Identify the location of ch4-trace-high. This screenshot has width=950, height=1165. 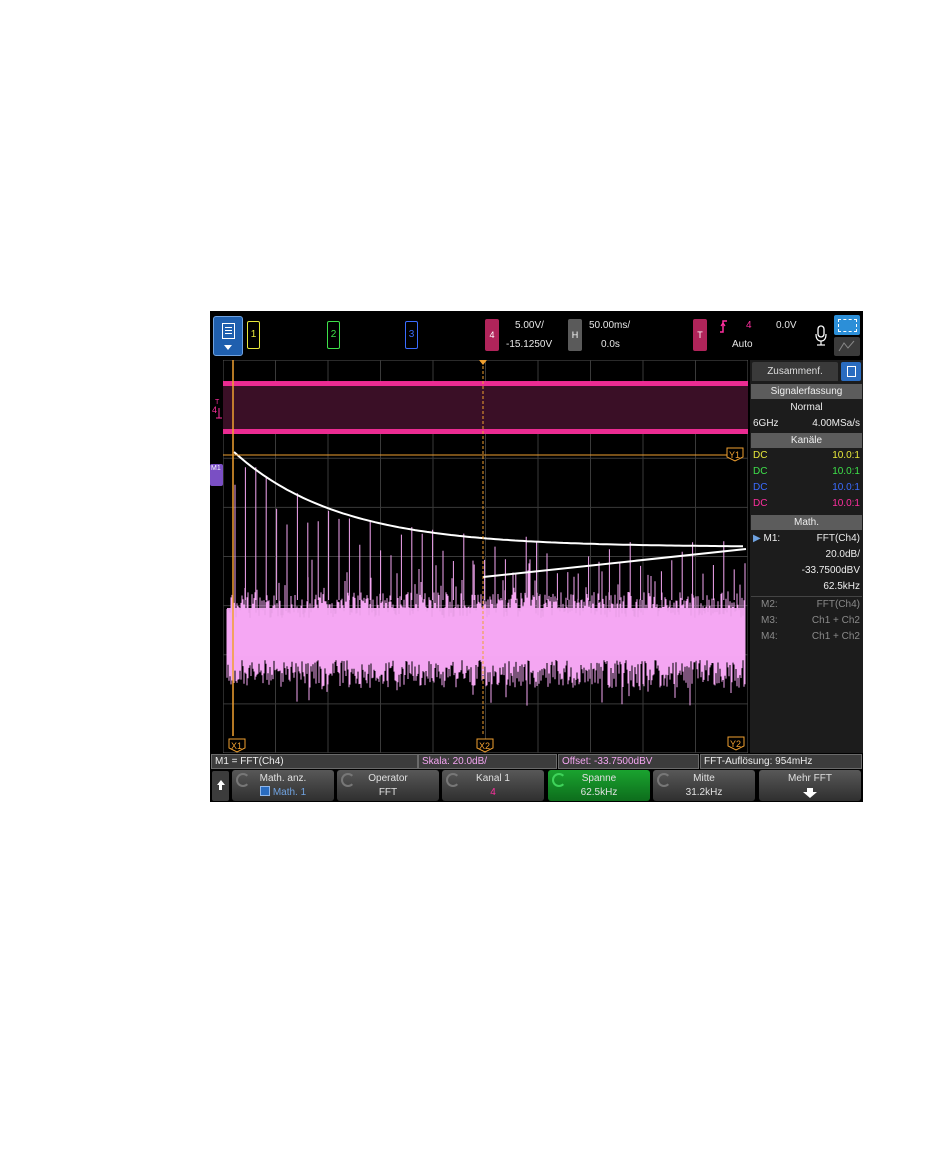
(485, 383).